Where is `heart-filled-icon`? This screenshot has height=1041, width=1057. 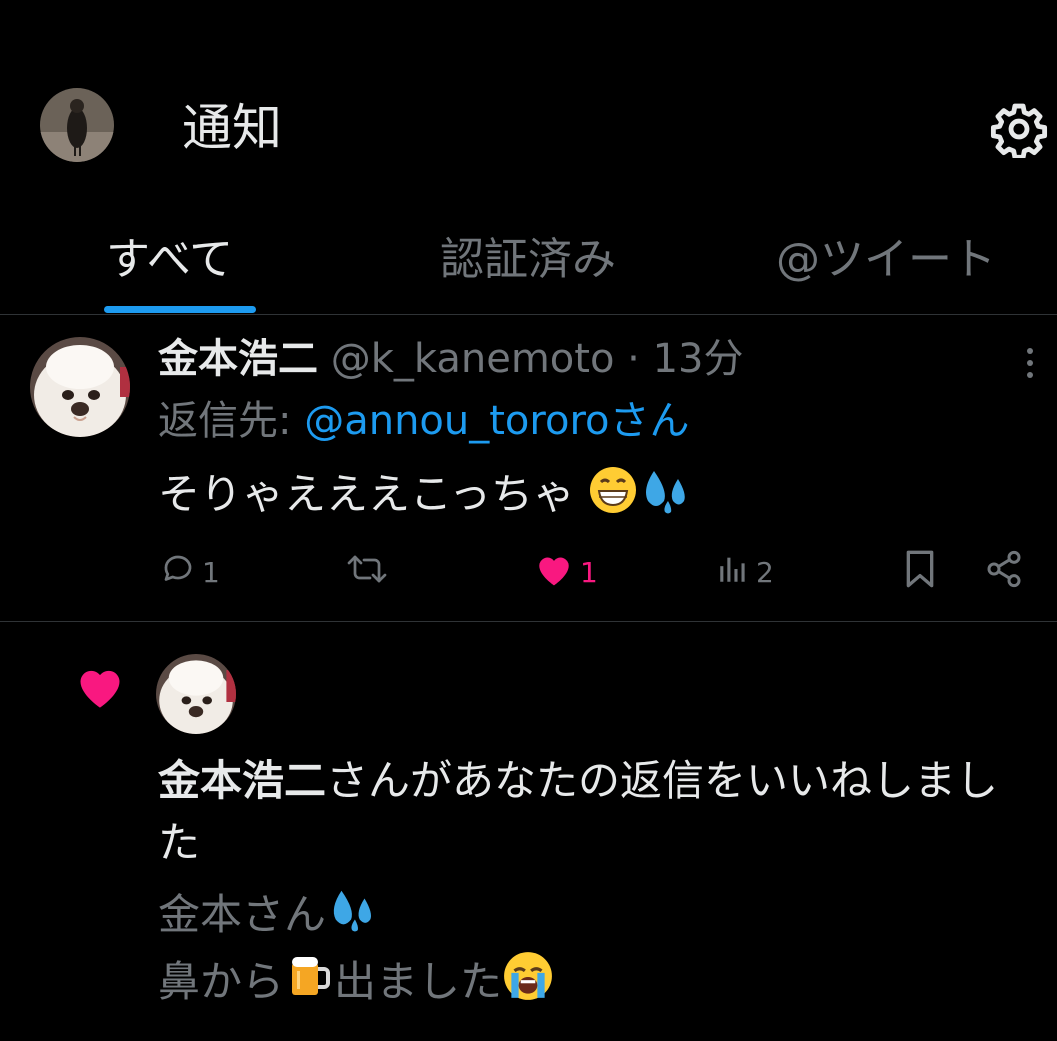
heart-filled-icon is located at coordinates (554, 572).